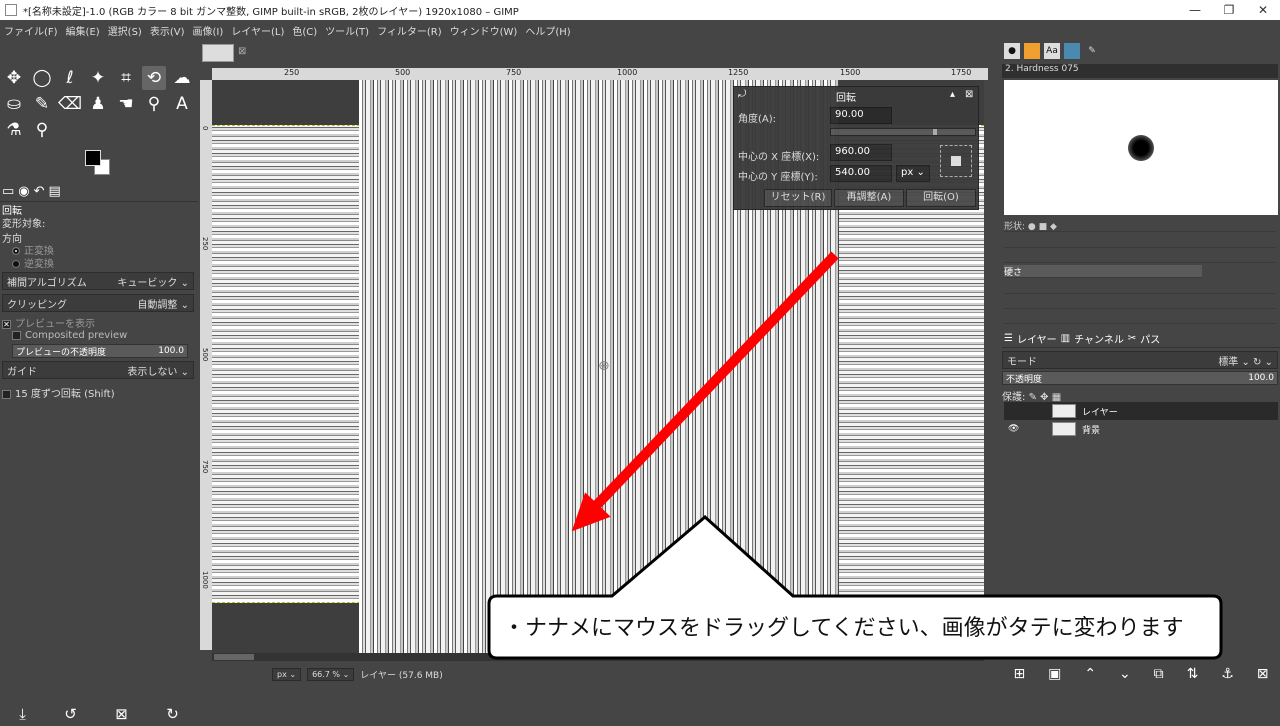 This screenshot has height=726, width=1280. I want to click on fonts-tab-icon: Aa, so click(1052, 51).